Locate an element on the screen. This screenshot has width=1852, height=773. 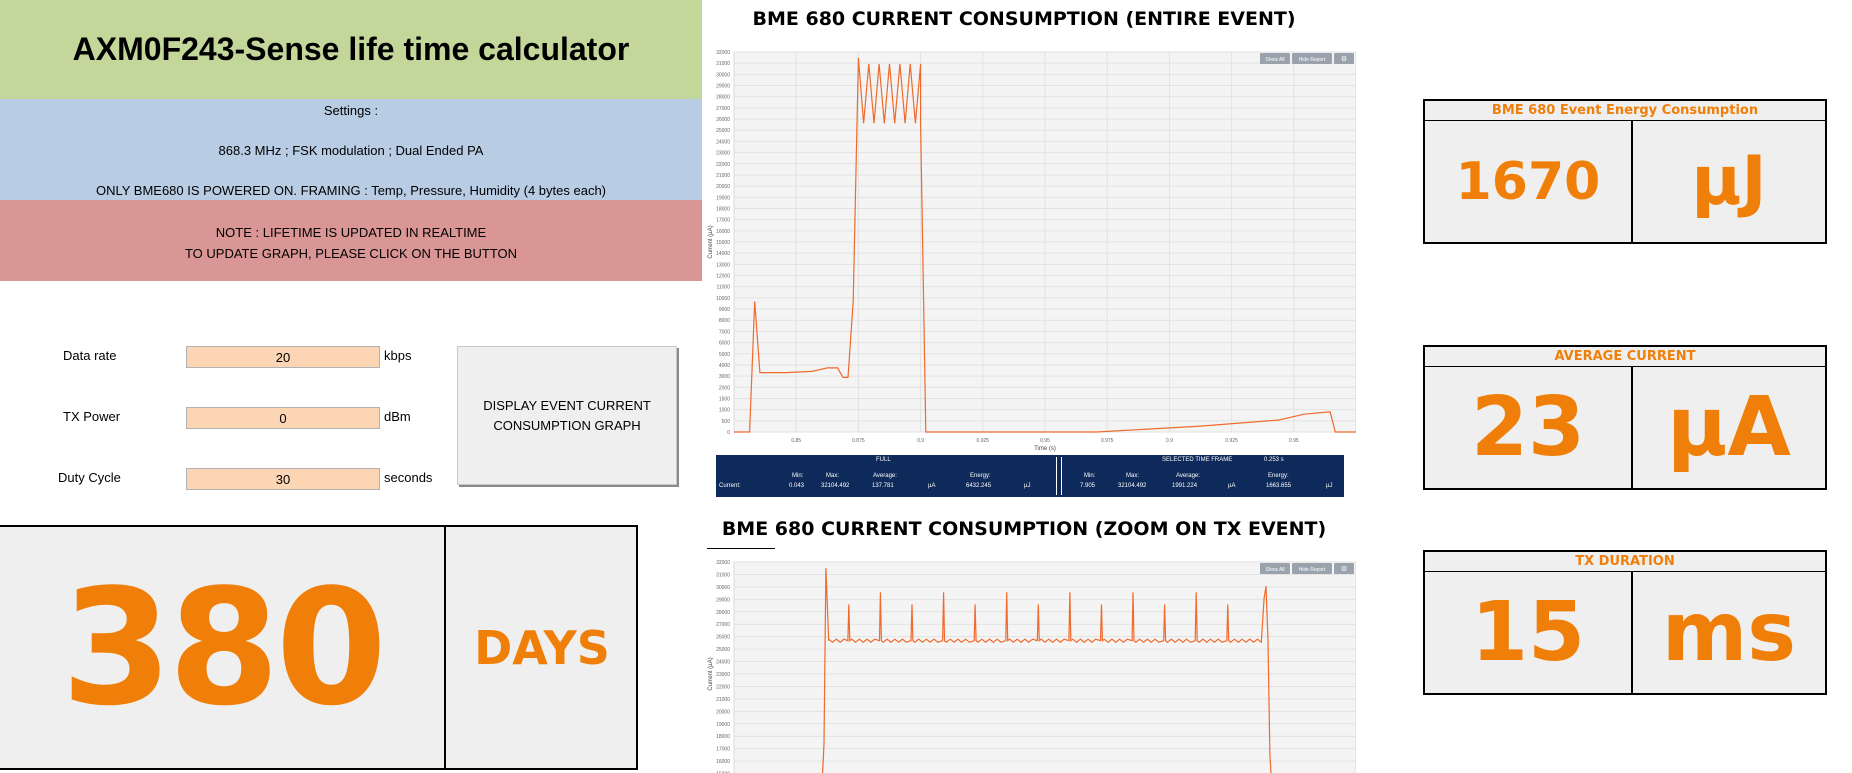
summary-full-energy: 6432.245 is located at coordinates (979, 486).